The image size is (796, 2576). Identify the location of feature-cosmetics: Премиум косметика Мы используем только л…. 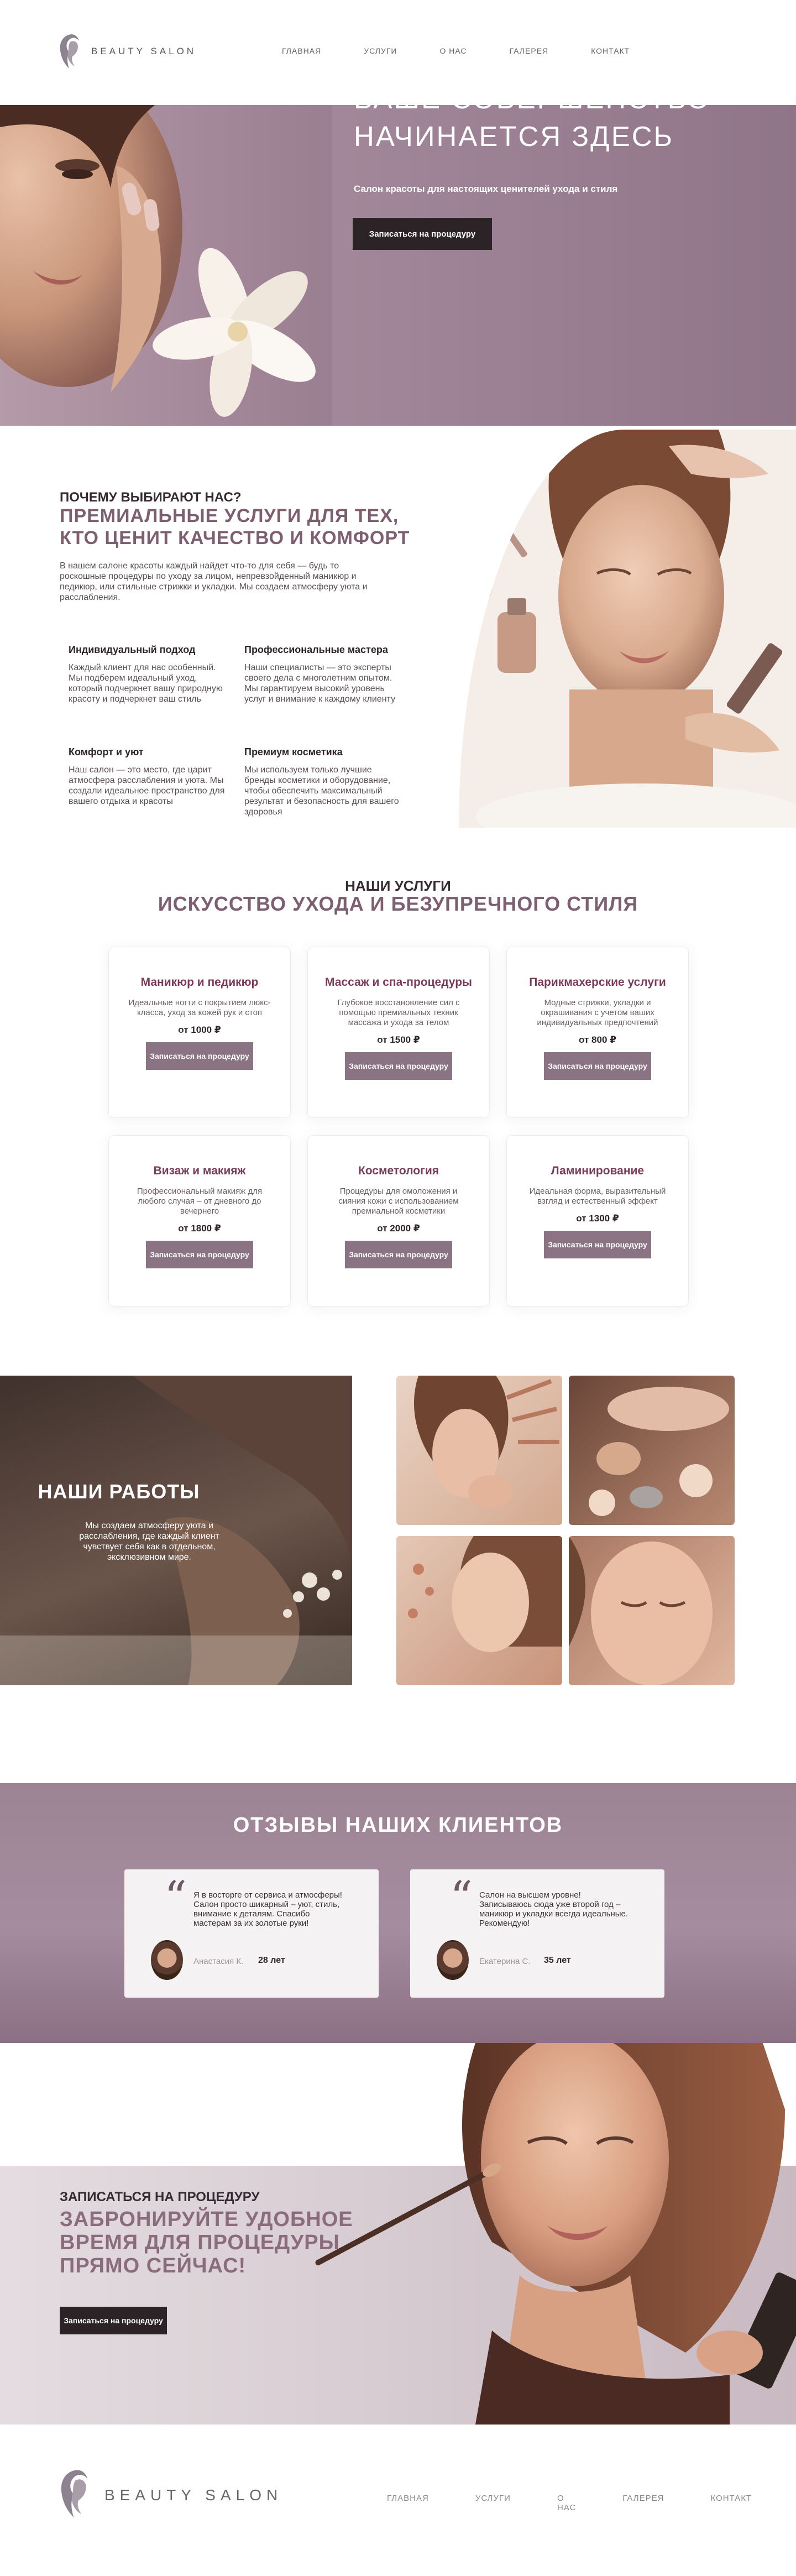
(325, 781).